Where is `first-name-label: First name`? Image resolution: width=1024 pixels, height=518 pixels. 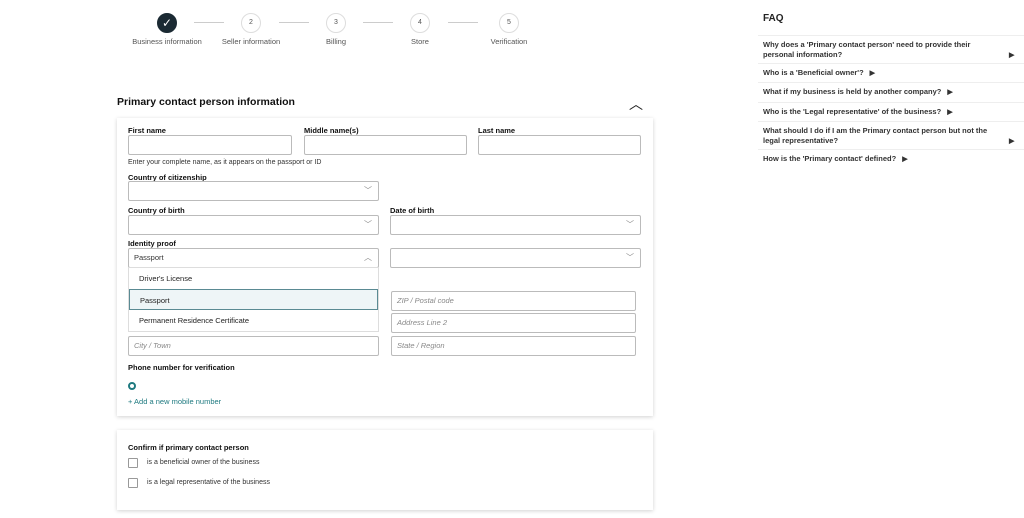
first-name-label: First name is located at coordinates (147, 130).